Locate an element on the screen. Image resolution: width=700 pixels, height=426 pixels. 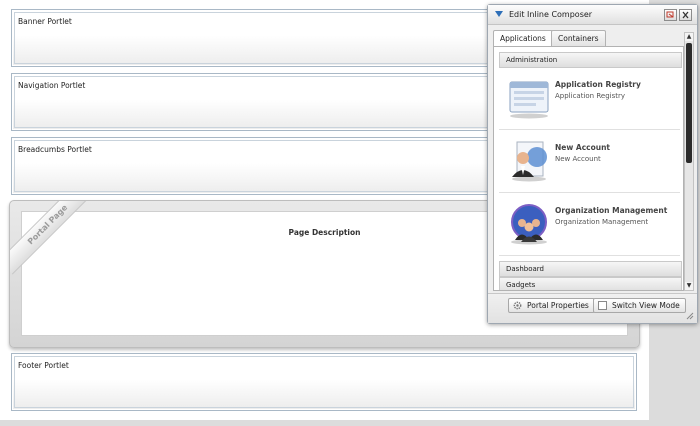
composer-header: Edit Inline Composer is located at coordinates (592, 15).